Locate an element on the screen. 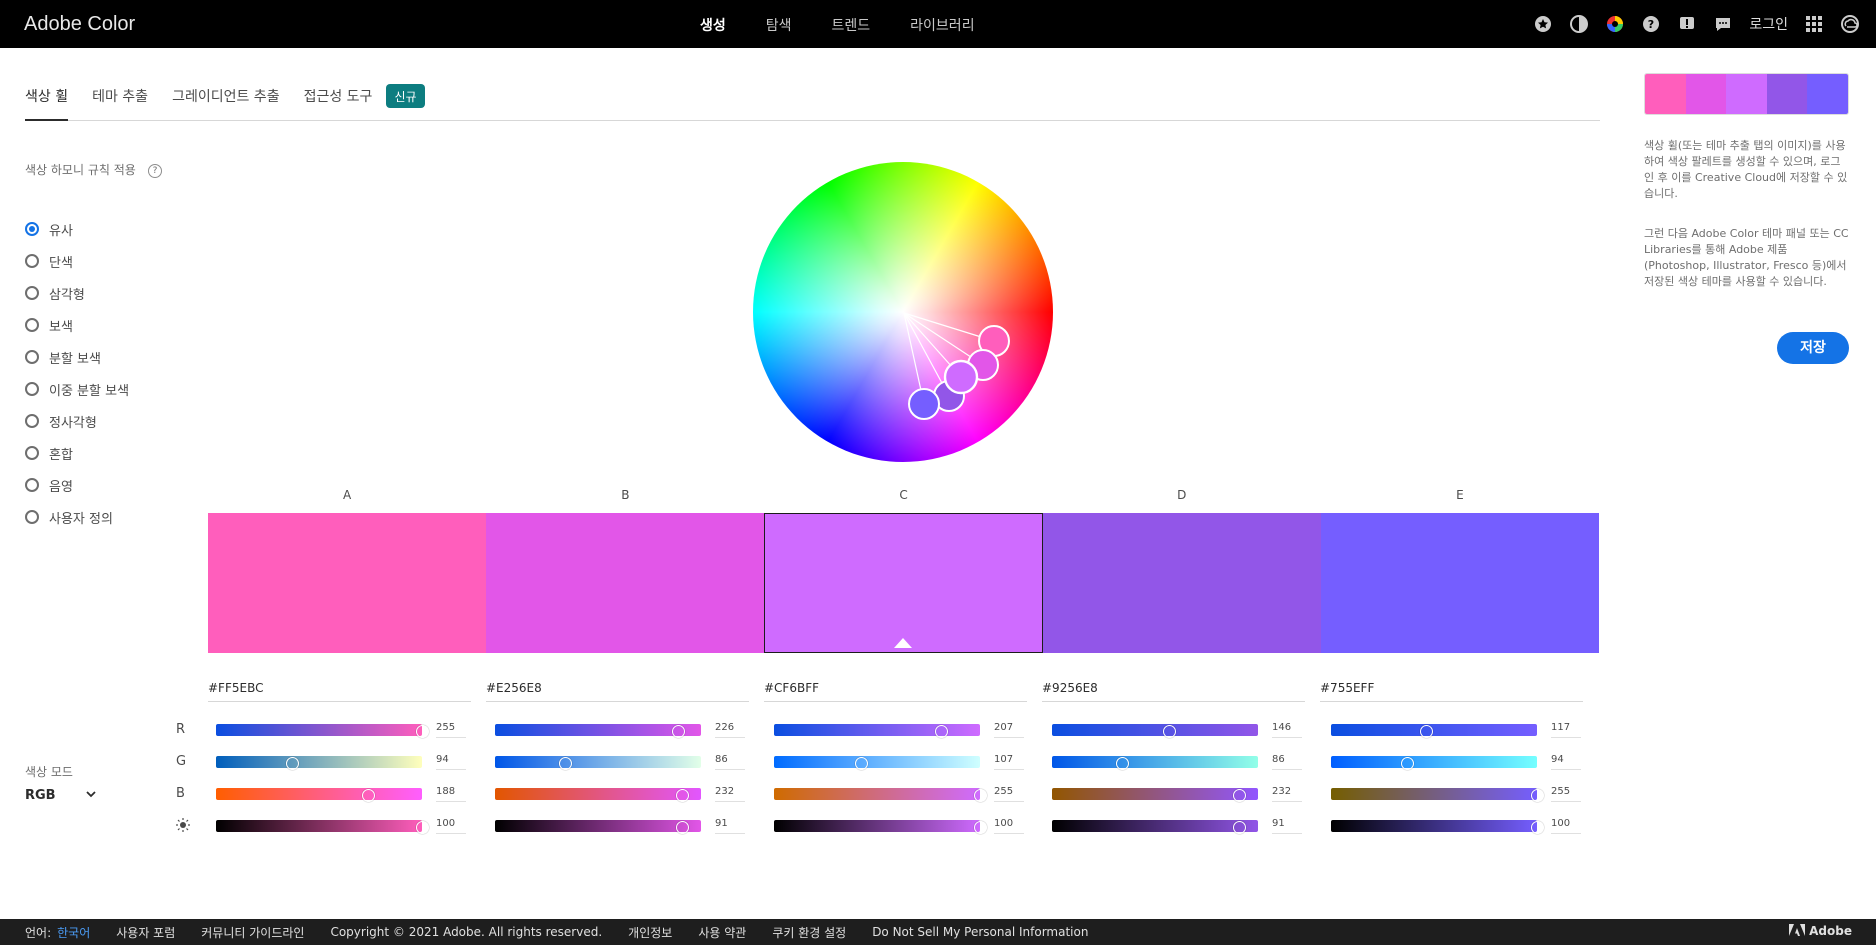 The height and width of the screenshot is (945, 1876). rule-custom: 사용자 정의 is located at coordinates (77, 517).